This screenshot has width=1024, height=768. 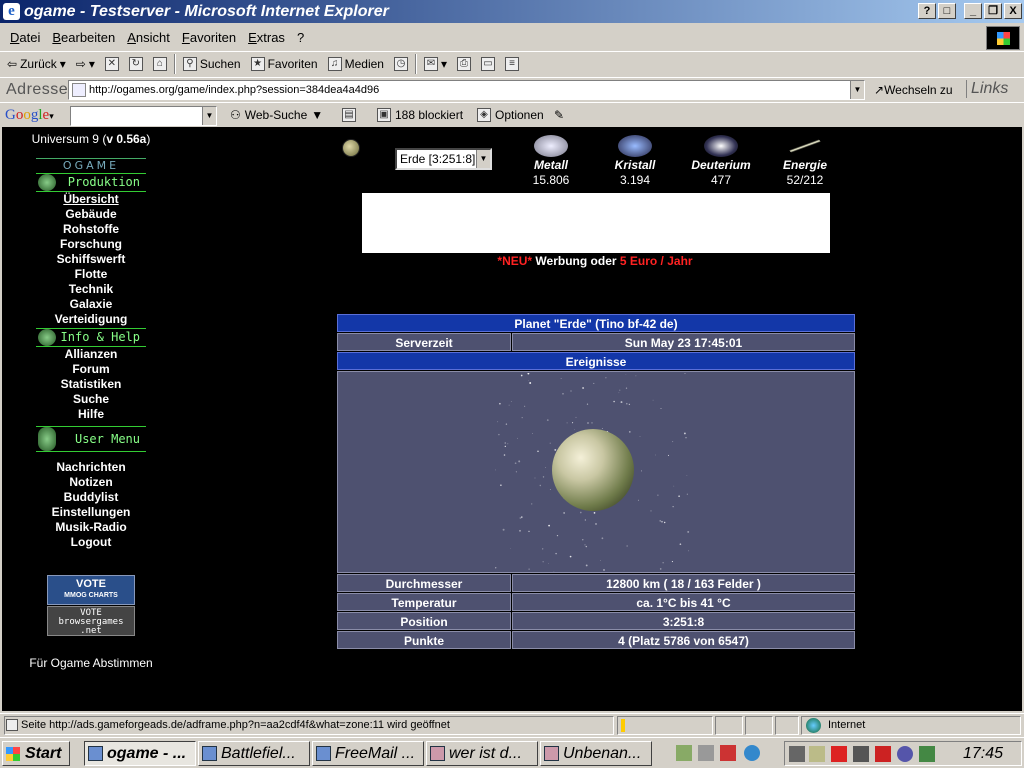 I want to click on planet-image, so click(x=595, y=472).